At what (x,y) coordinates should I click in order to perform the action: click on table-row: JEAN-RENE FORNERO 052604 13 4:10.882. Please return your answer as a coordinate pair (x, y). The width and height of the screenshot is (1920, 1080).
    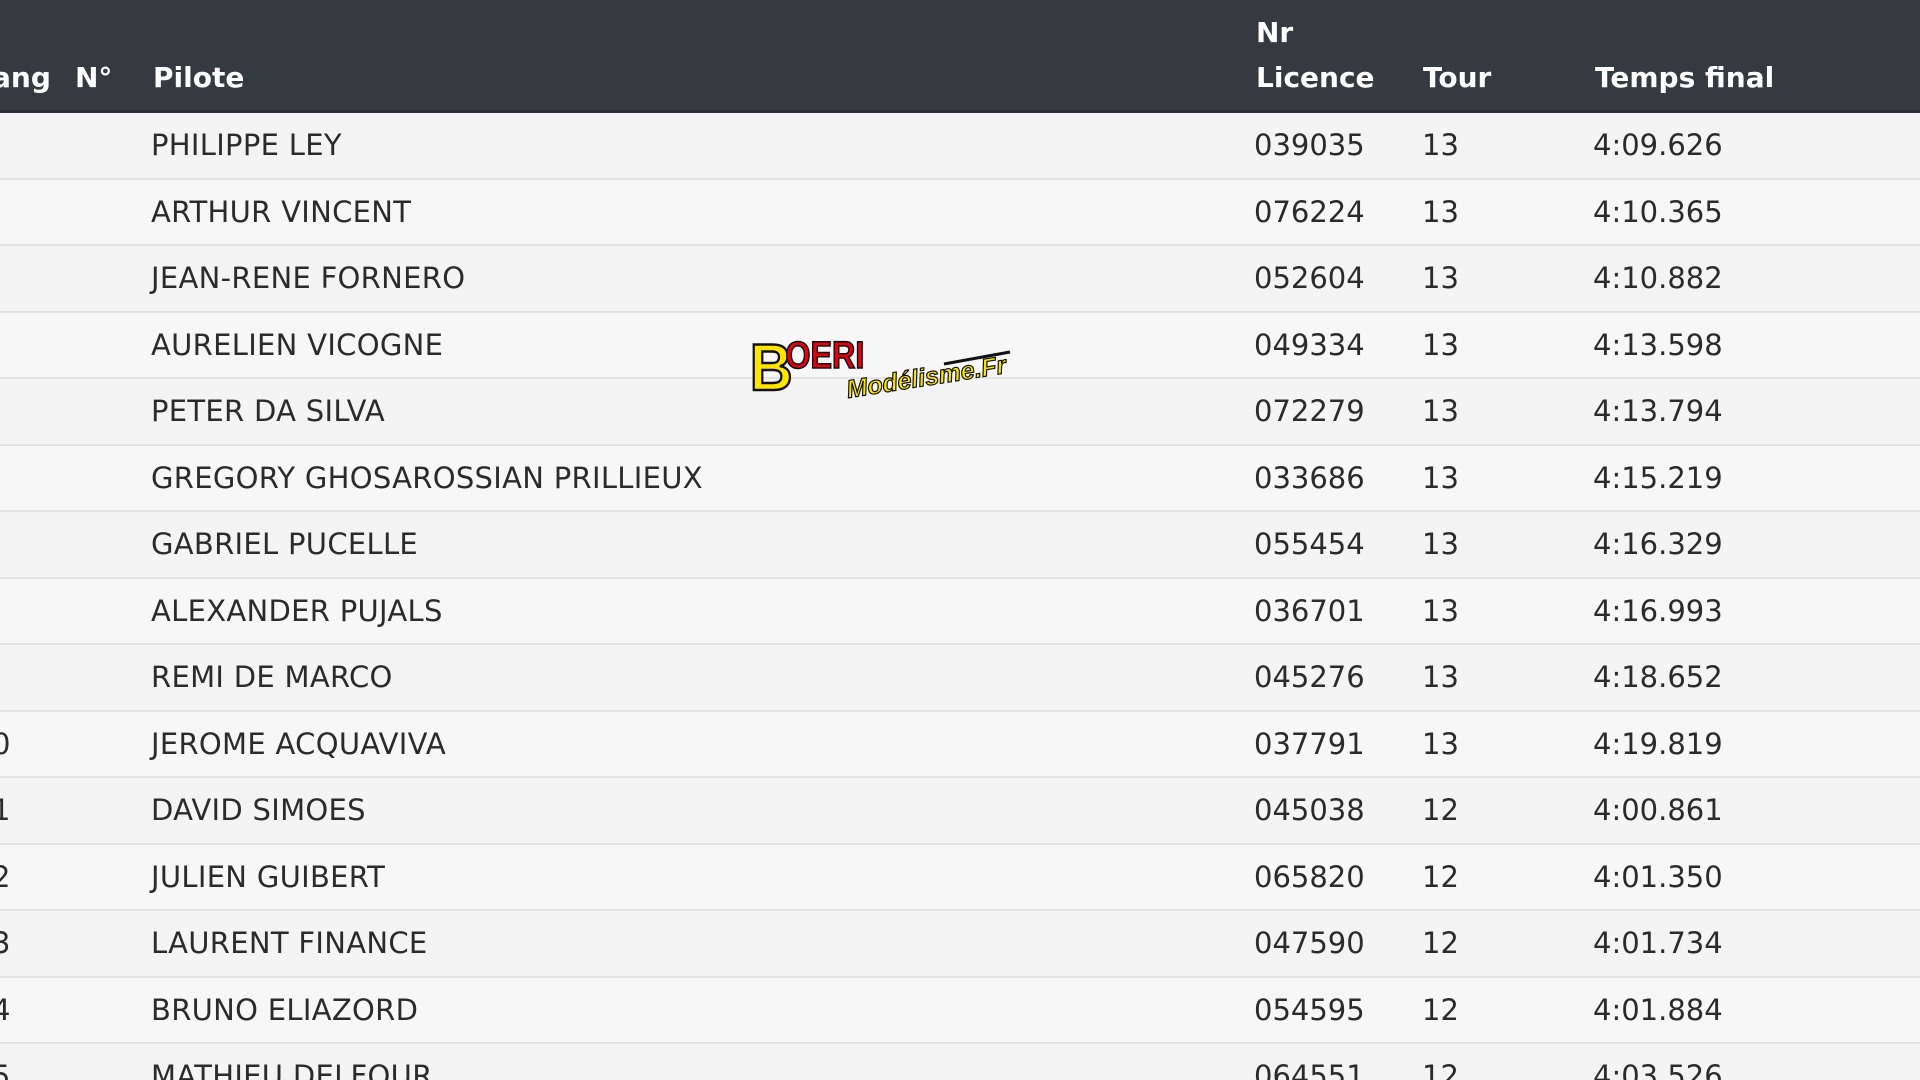
    Looking at the image, I should click on (960, 279).